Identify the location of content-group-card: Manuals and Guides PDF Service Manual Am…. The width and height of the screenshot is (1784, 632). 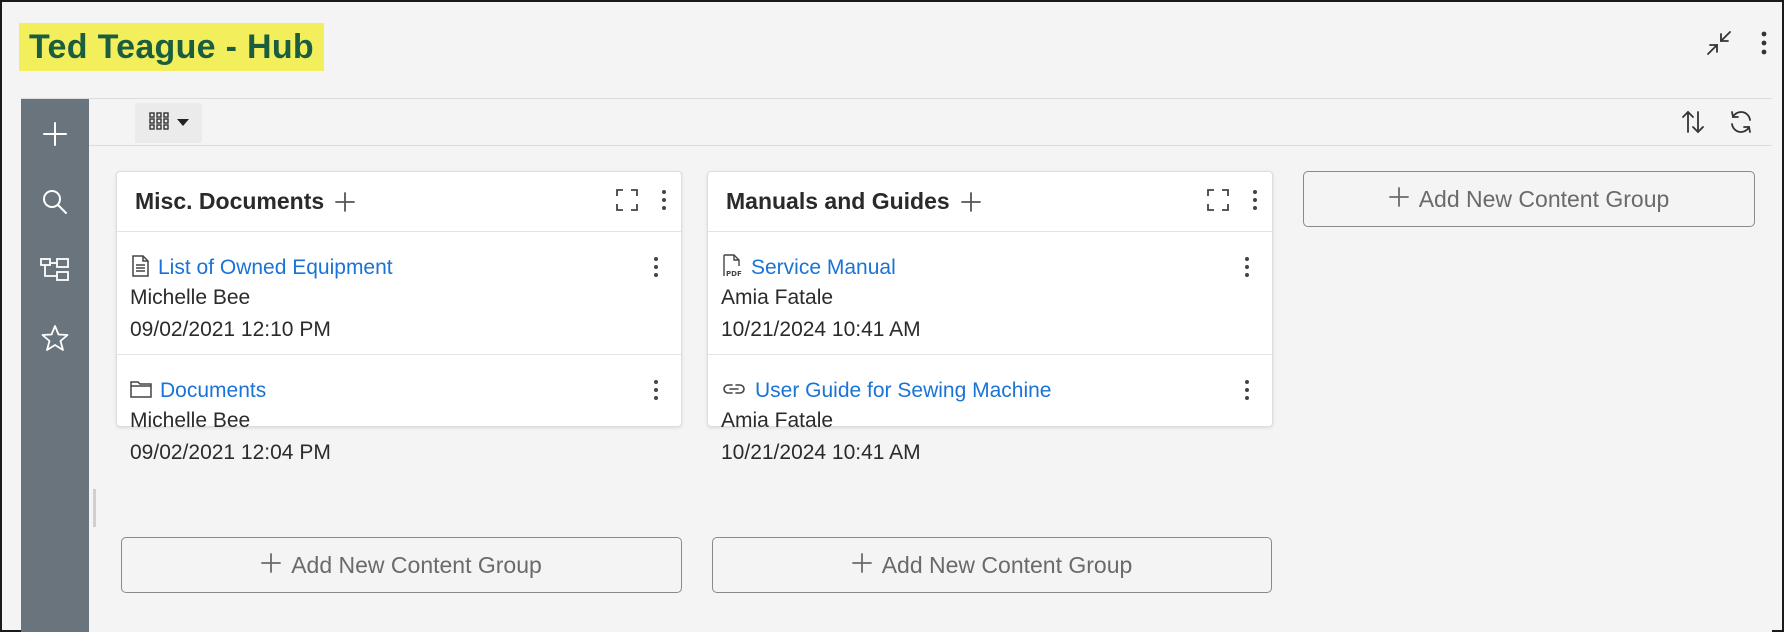
(990, 317).